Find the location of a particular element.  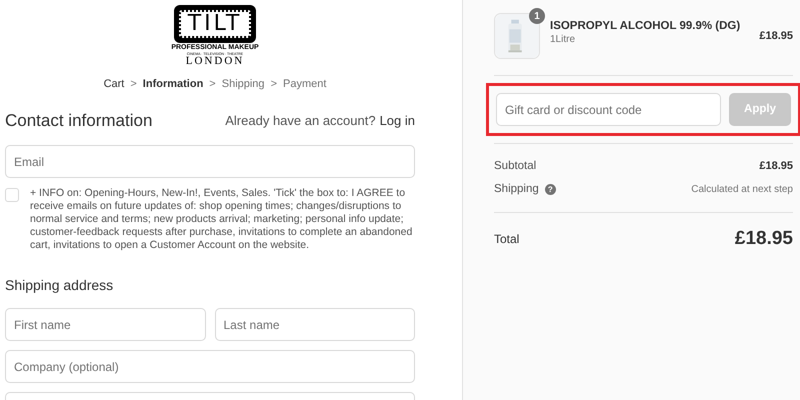

account-prompt: Already have an account? is located at coordinates (300, 121).